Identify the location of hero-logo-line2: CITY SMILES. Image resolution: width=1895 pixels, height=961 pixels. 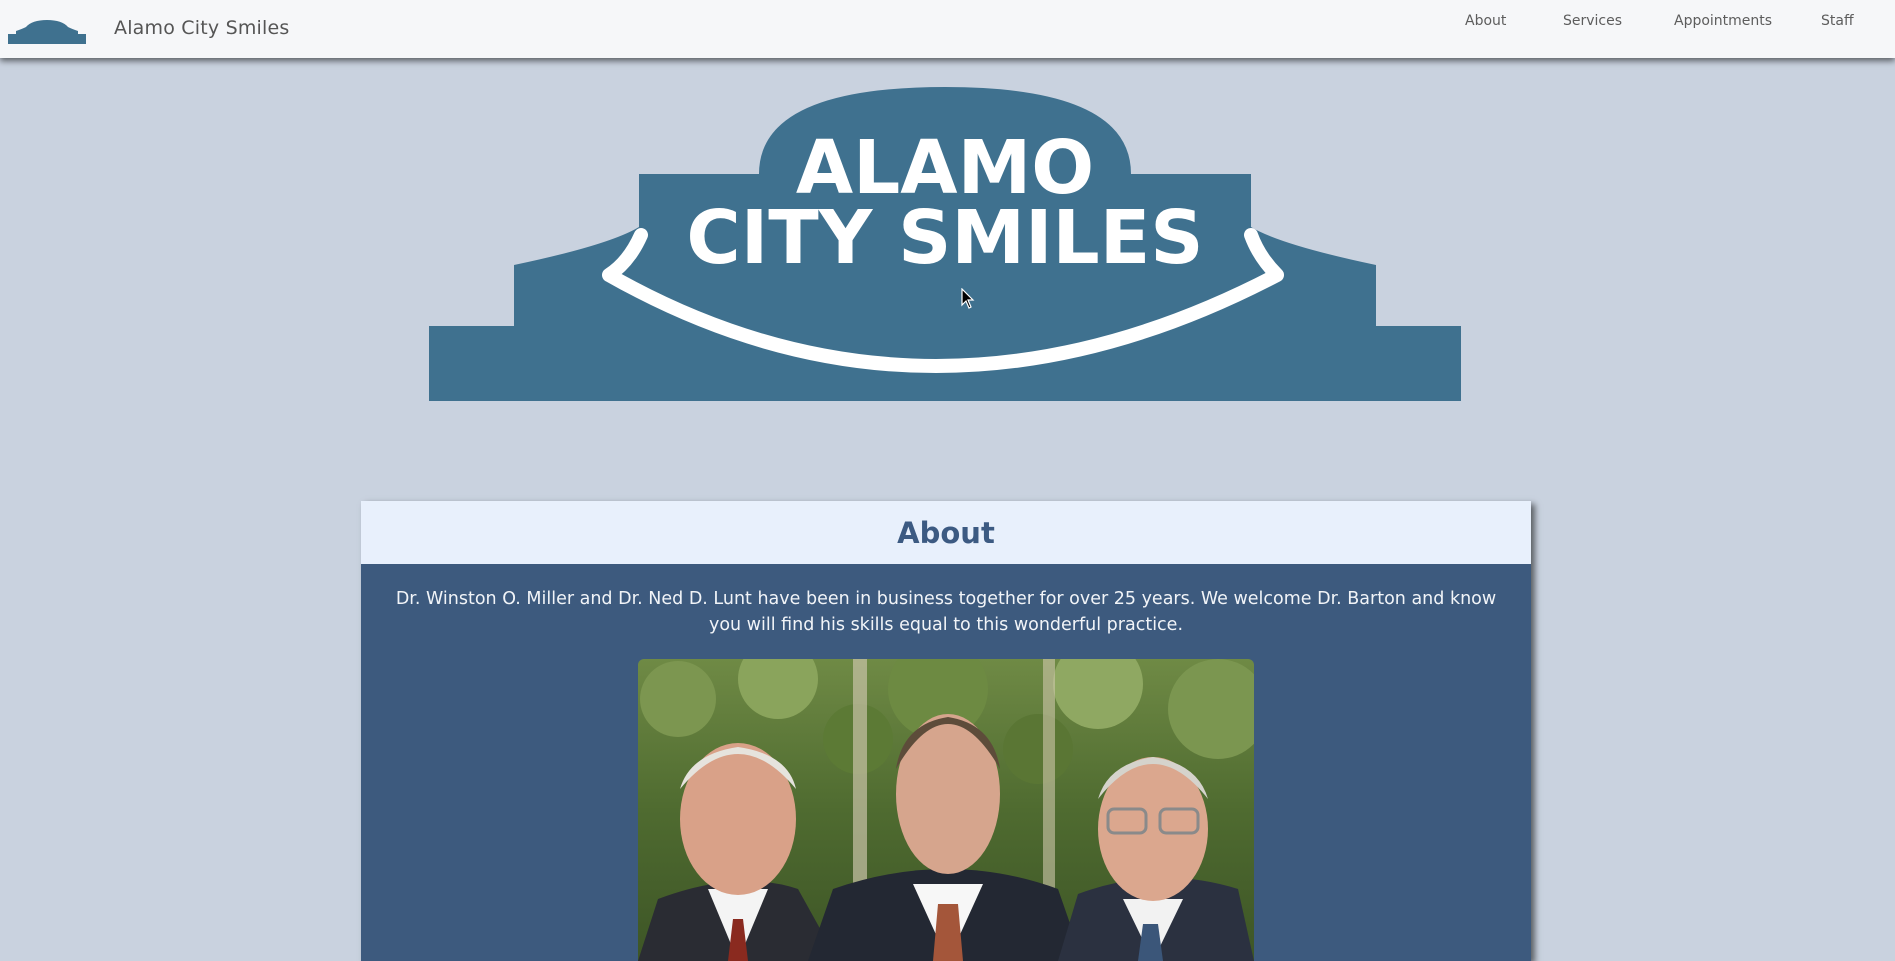
(944, 238).